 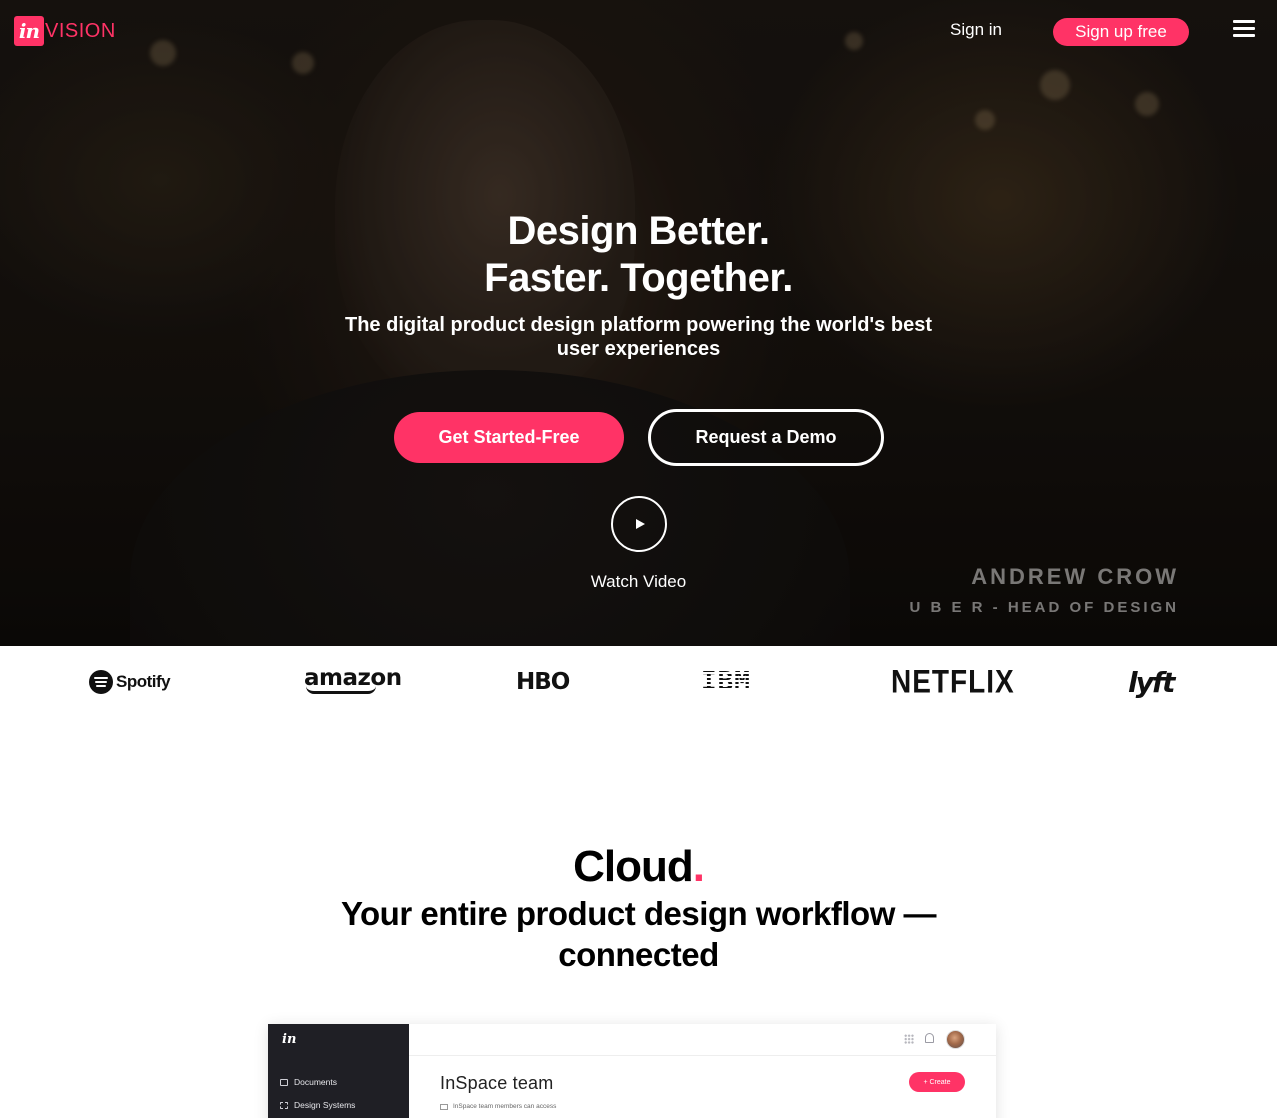 What do you see at coordinates (317, 1105) in the screenshot?
I see `app-nav-design-systems: Design Systems` at bounding box center [317, 1105].